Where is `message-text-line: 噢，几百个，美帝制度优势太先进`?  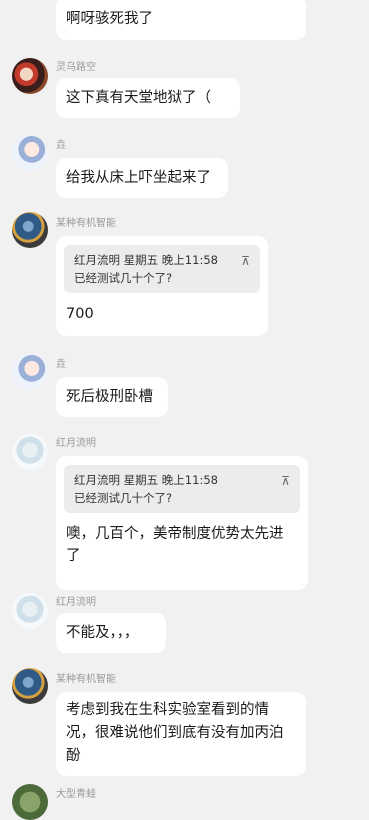 message-text-line: 噢，几百个，美帝制度优势太先进 is located at coordinates (175, 534).